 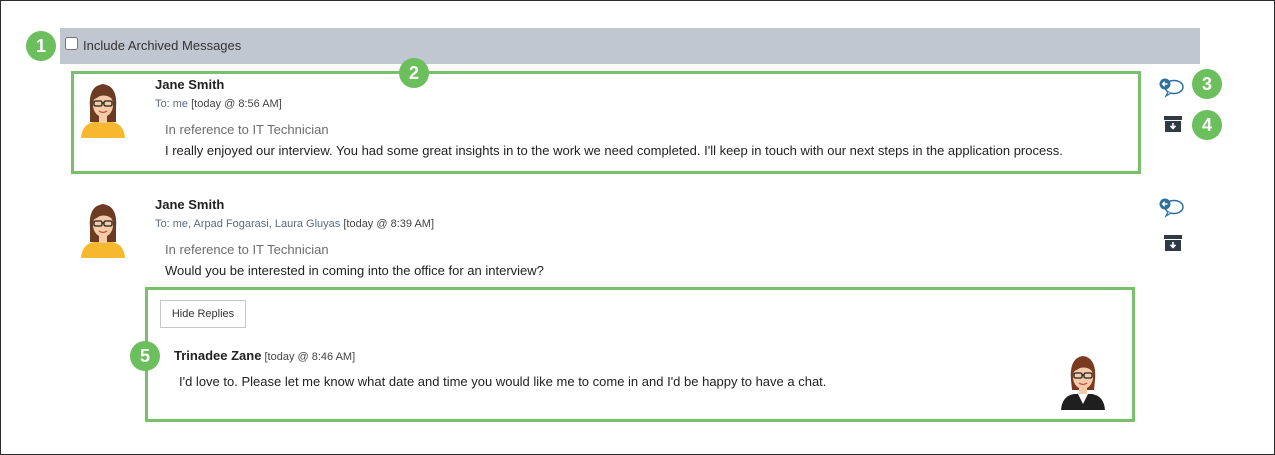 What do you see at coordinates (1083, 383) in the screenshot?
I see `reply-sender-avatar` at bounding box center [1083, 383].